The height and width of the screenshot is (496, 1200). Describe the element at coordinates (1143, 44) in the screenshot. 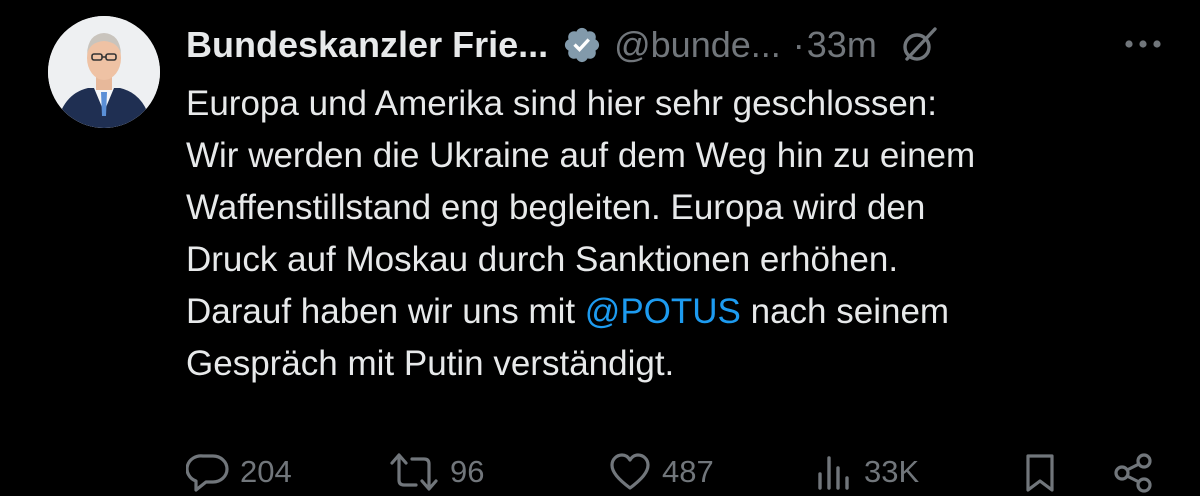

I see `more-icon` at that location.